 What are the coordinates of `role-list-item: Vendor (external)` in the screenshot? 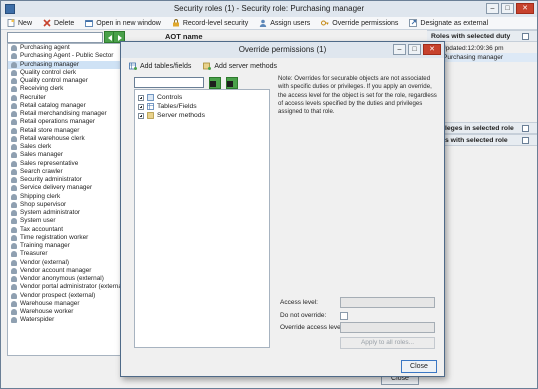 It's located at (65, 263).